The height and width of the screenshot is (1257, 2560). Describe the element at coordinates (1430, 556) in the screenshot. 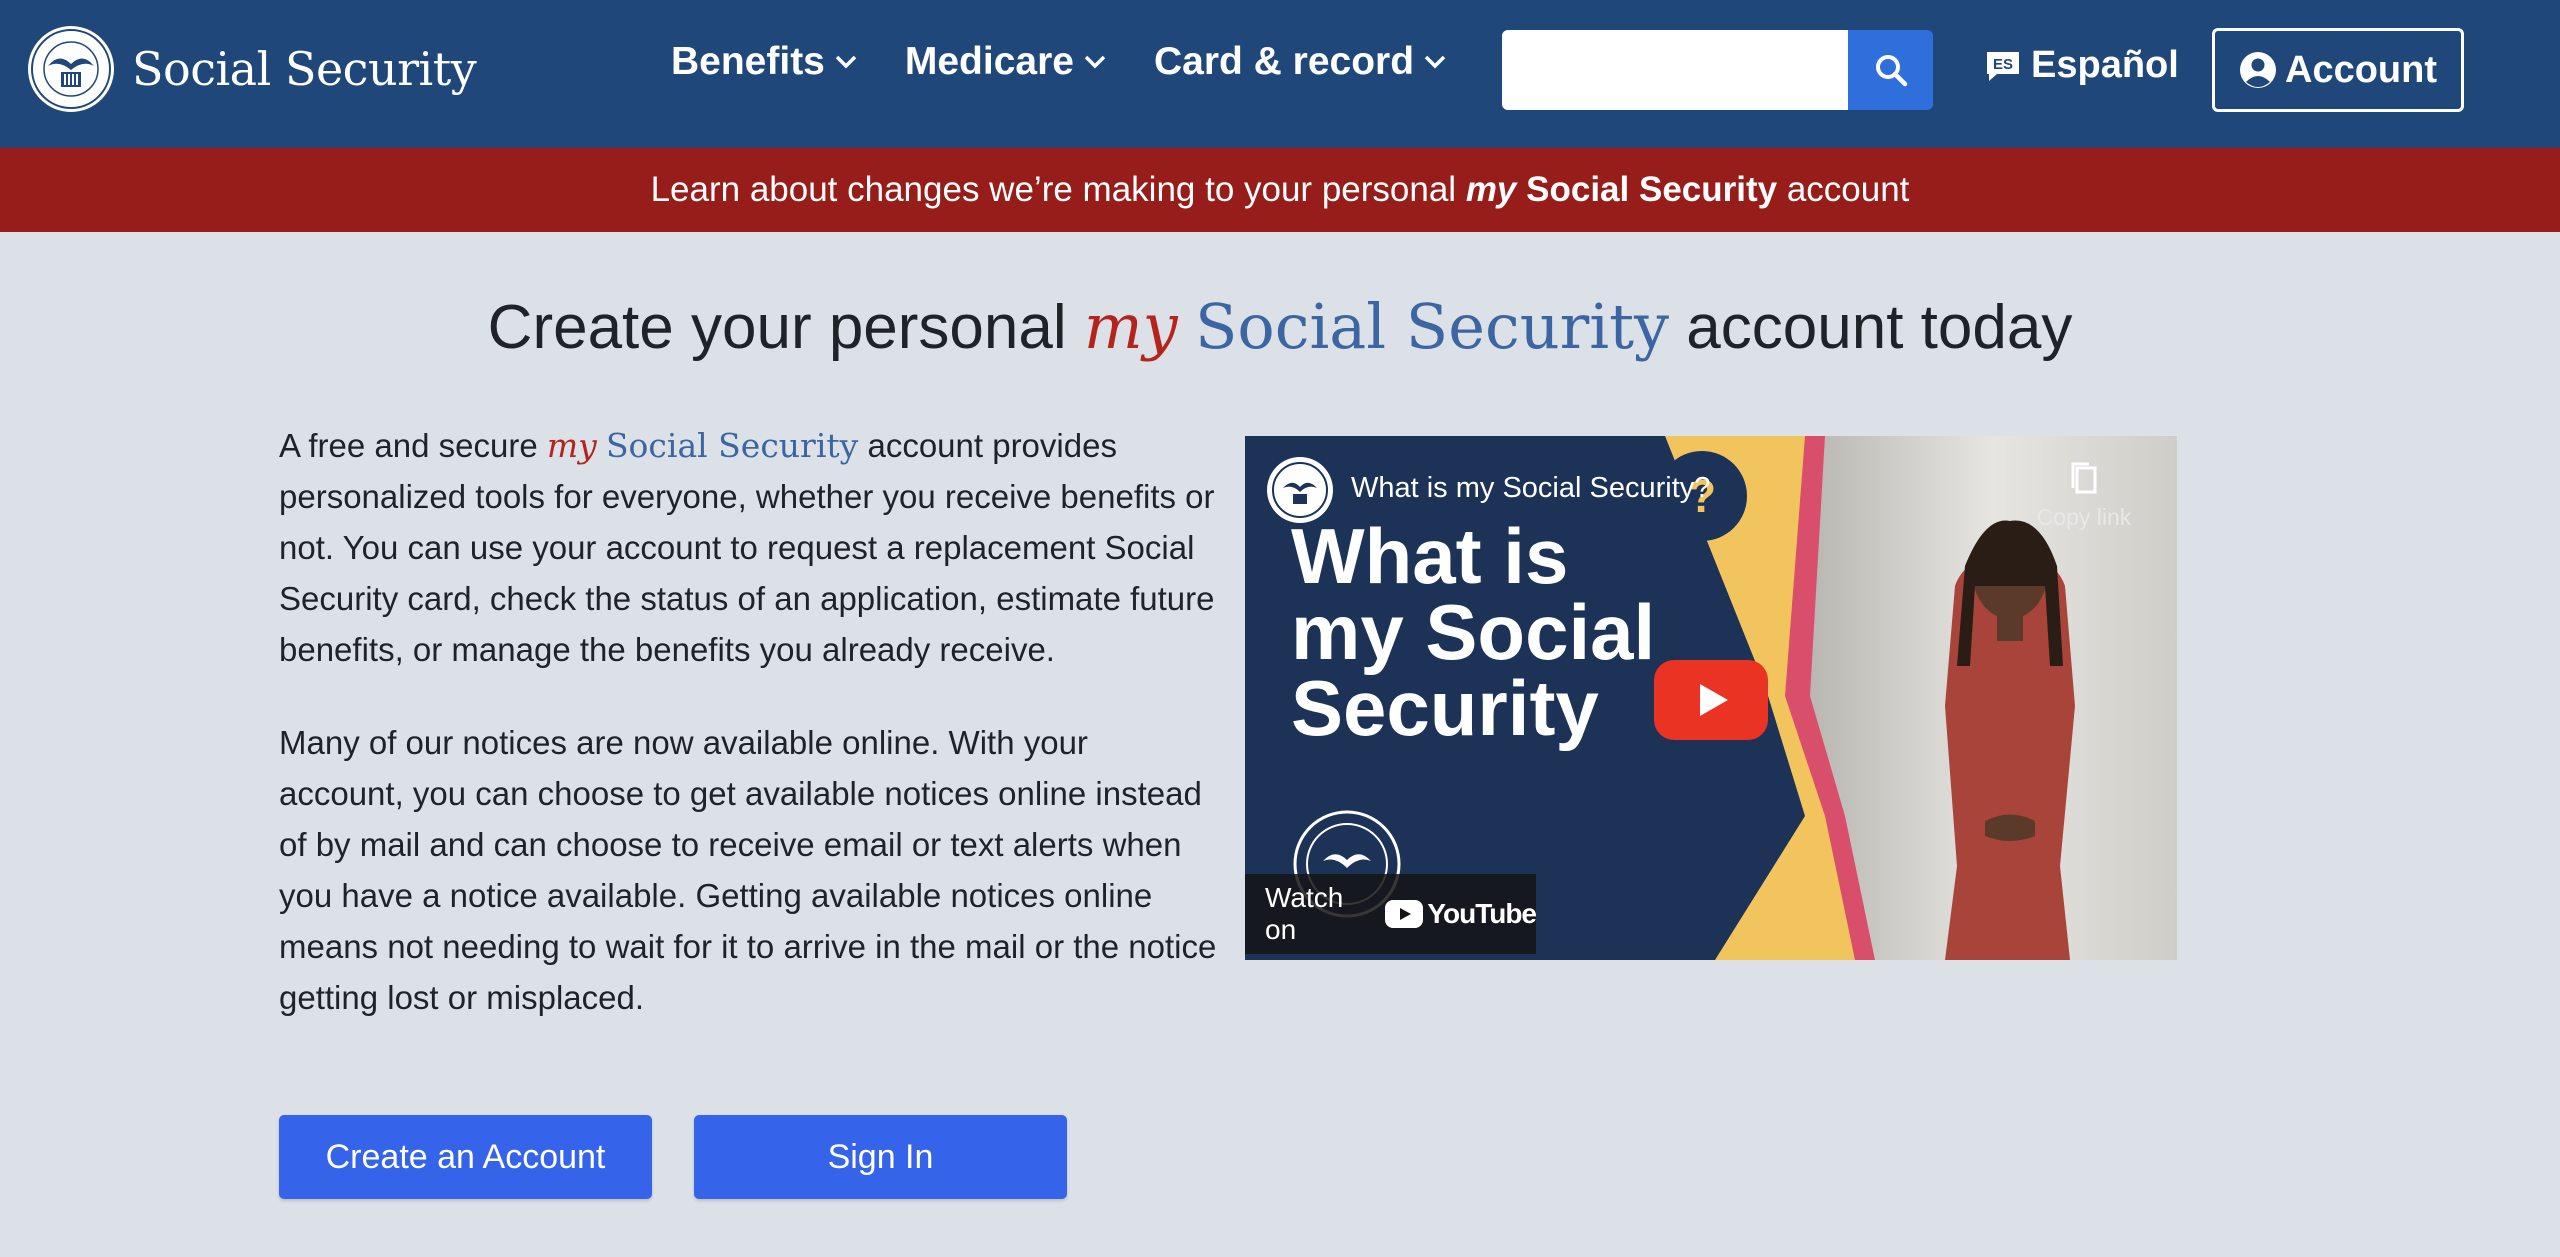

I see `video-overlay-line-1: What is` at that location.